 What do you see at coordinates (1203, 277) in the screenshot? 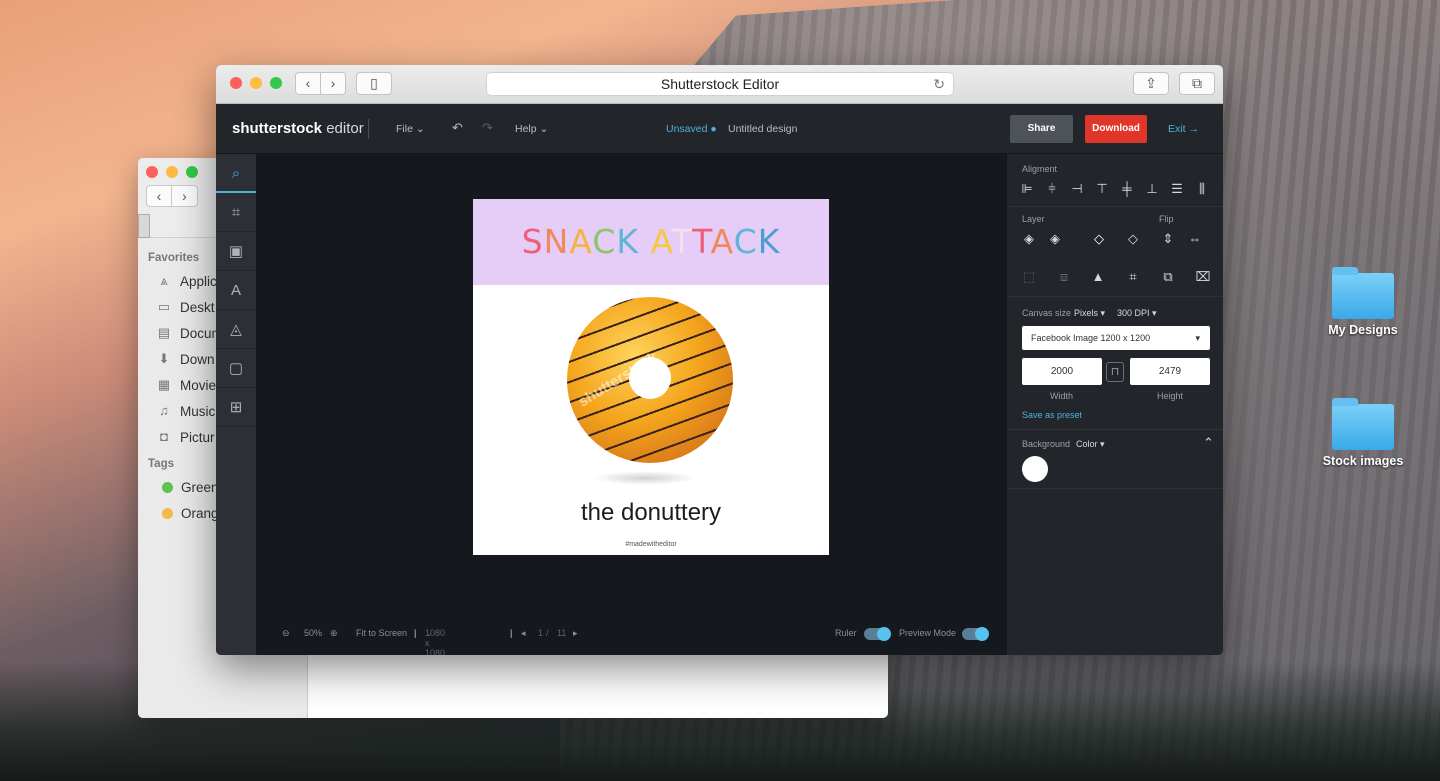
I see `trash-icon: ⌧` at bounding box center [1203, 277].